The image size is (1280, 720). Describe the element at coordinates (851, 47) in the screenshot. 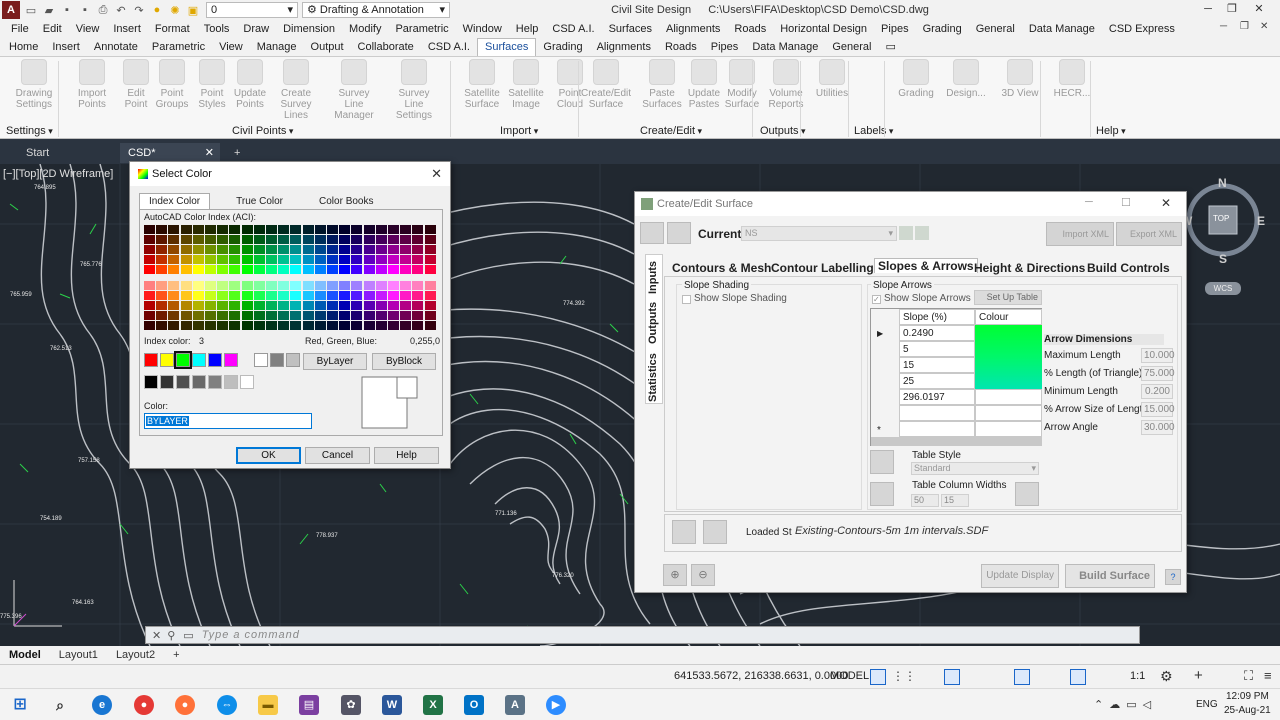

I see `ribbon-tab-general: General` at that location.